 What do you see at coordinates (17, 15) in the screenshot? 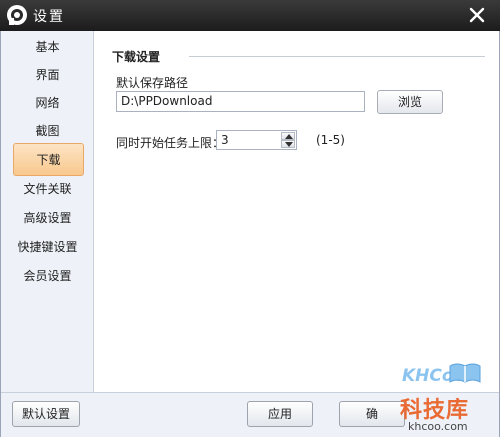
I see `app-logo-icon` at bounding box center [17, 15].